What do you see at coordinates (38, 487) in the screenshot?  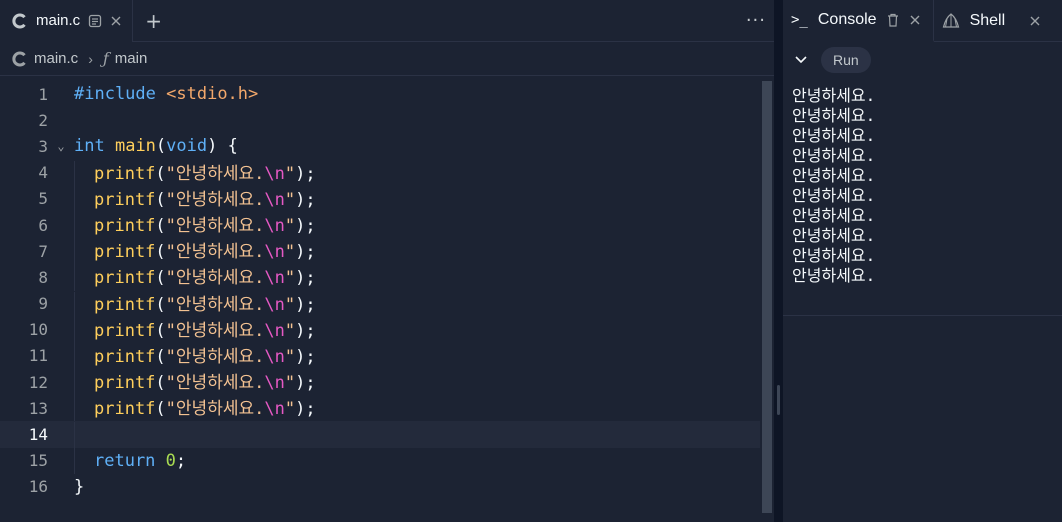 I see `line-number: 16` at bounding box center [38, 487].